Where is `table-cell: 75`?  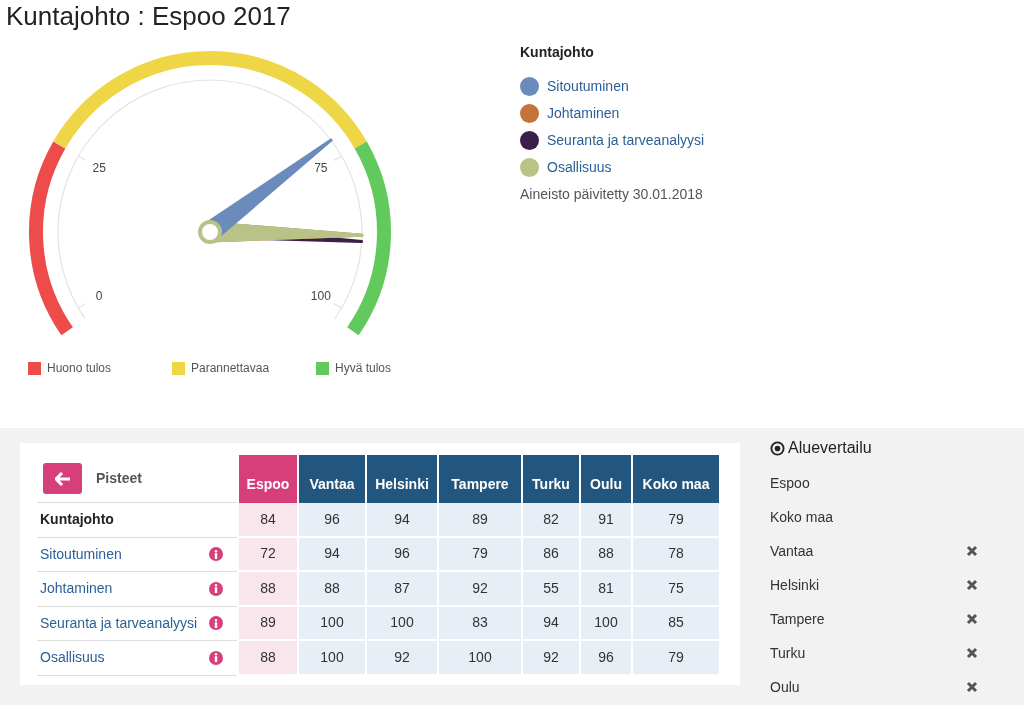 table-cell: 75 is located at coordinates (676, 589).